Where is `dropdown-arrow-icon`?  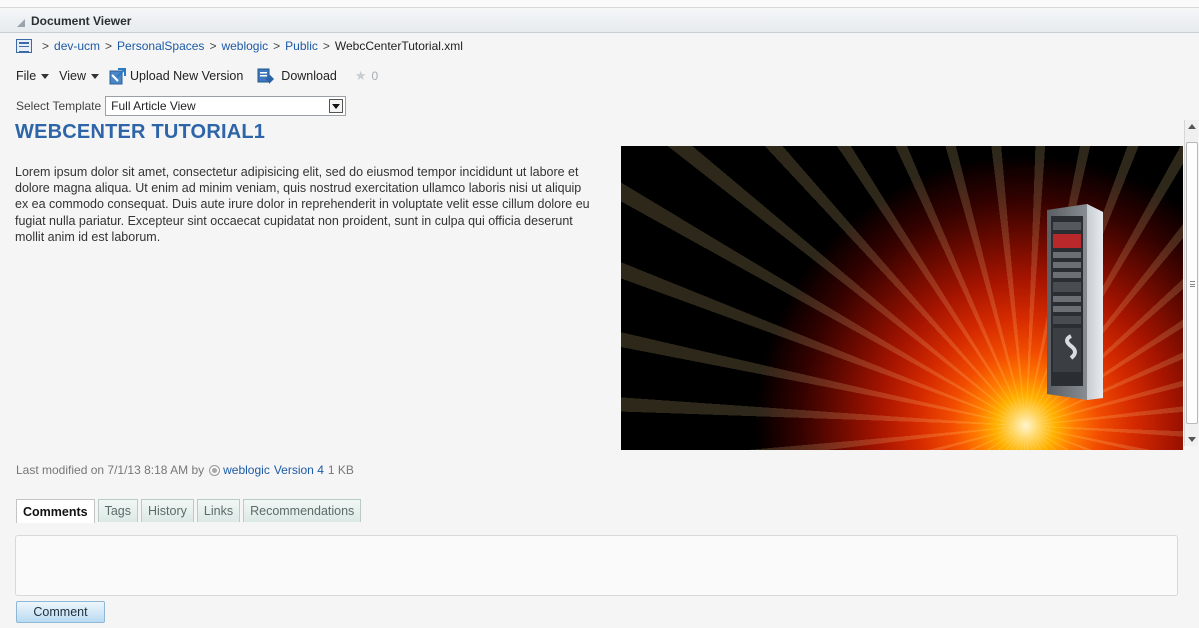 dropdown-arrow-icon is located at coordinates (336, 106).